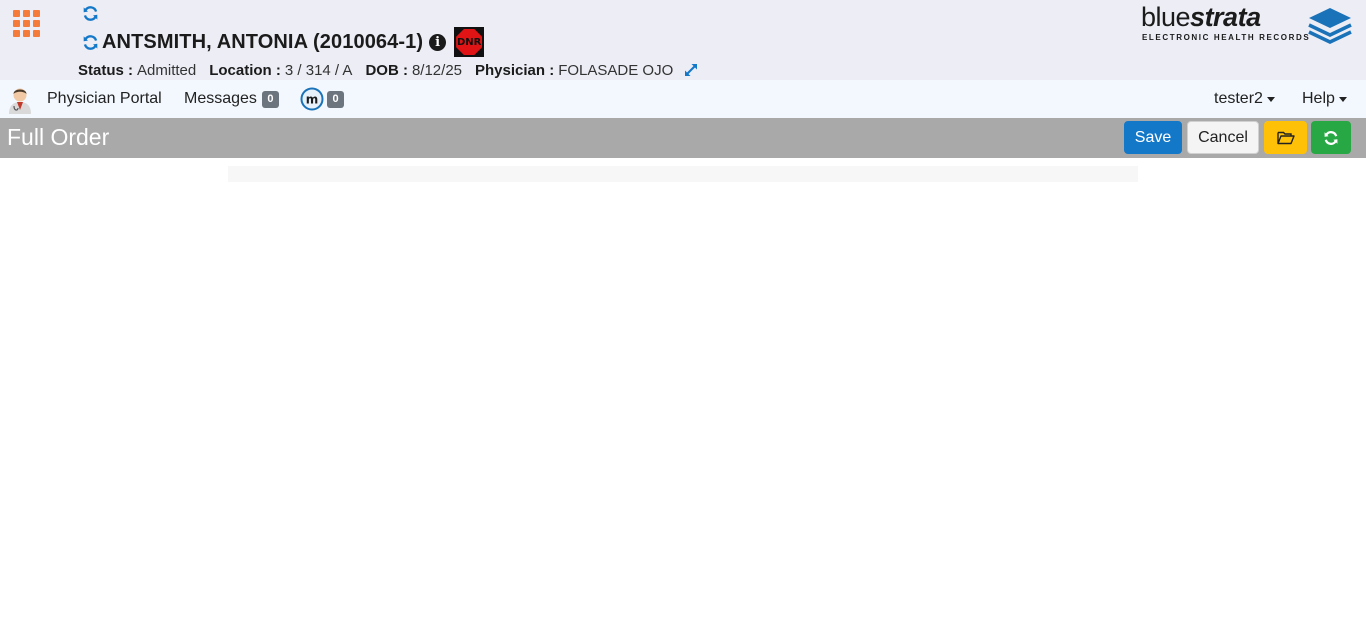 This screenshot has height=621, width=1366. I want to click on nav-m-notifications: m 0, so click(322, 99).